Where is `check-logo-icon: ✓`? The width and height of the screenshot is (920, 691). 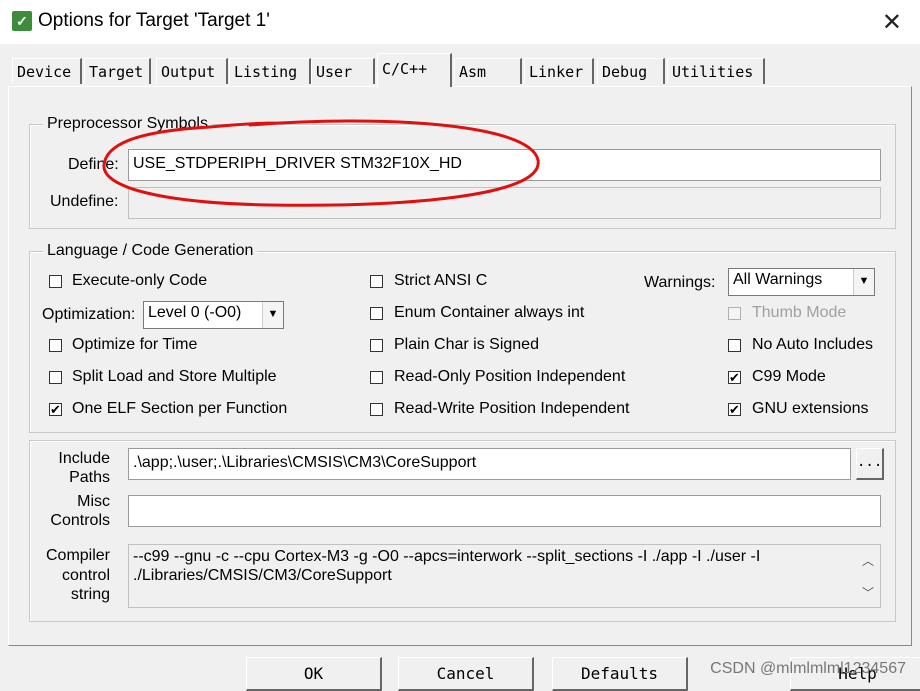
check-logo-icon: ✓ is located at coordinates (22, 20).